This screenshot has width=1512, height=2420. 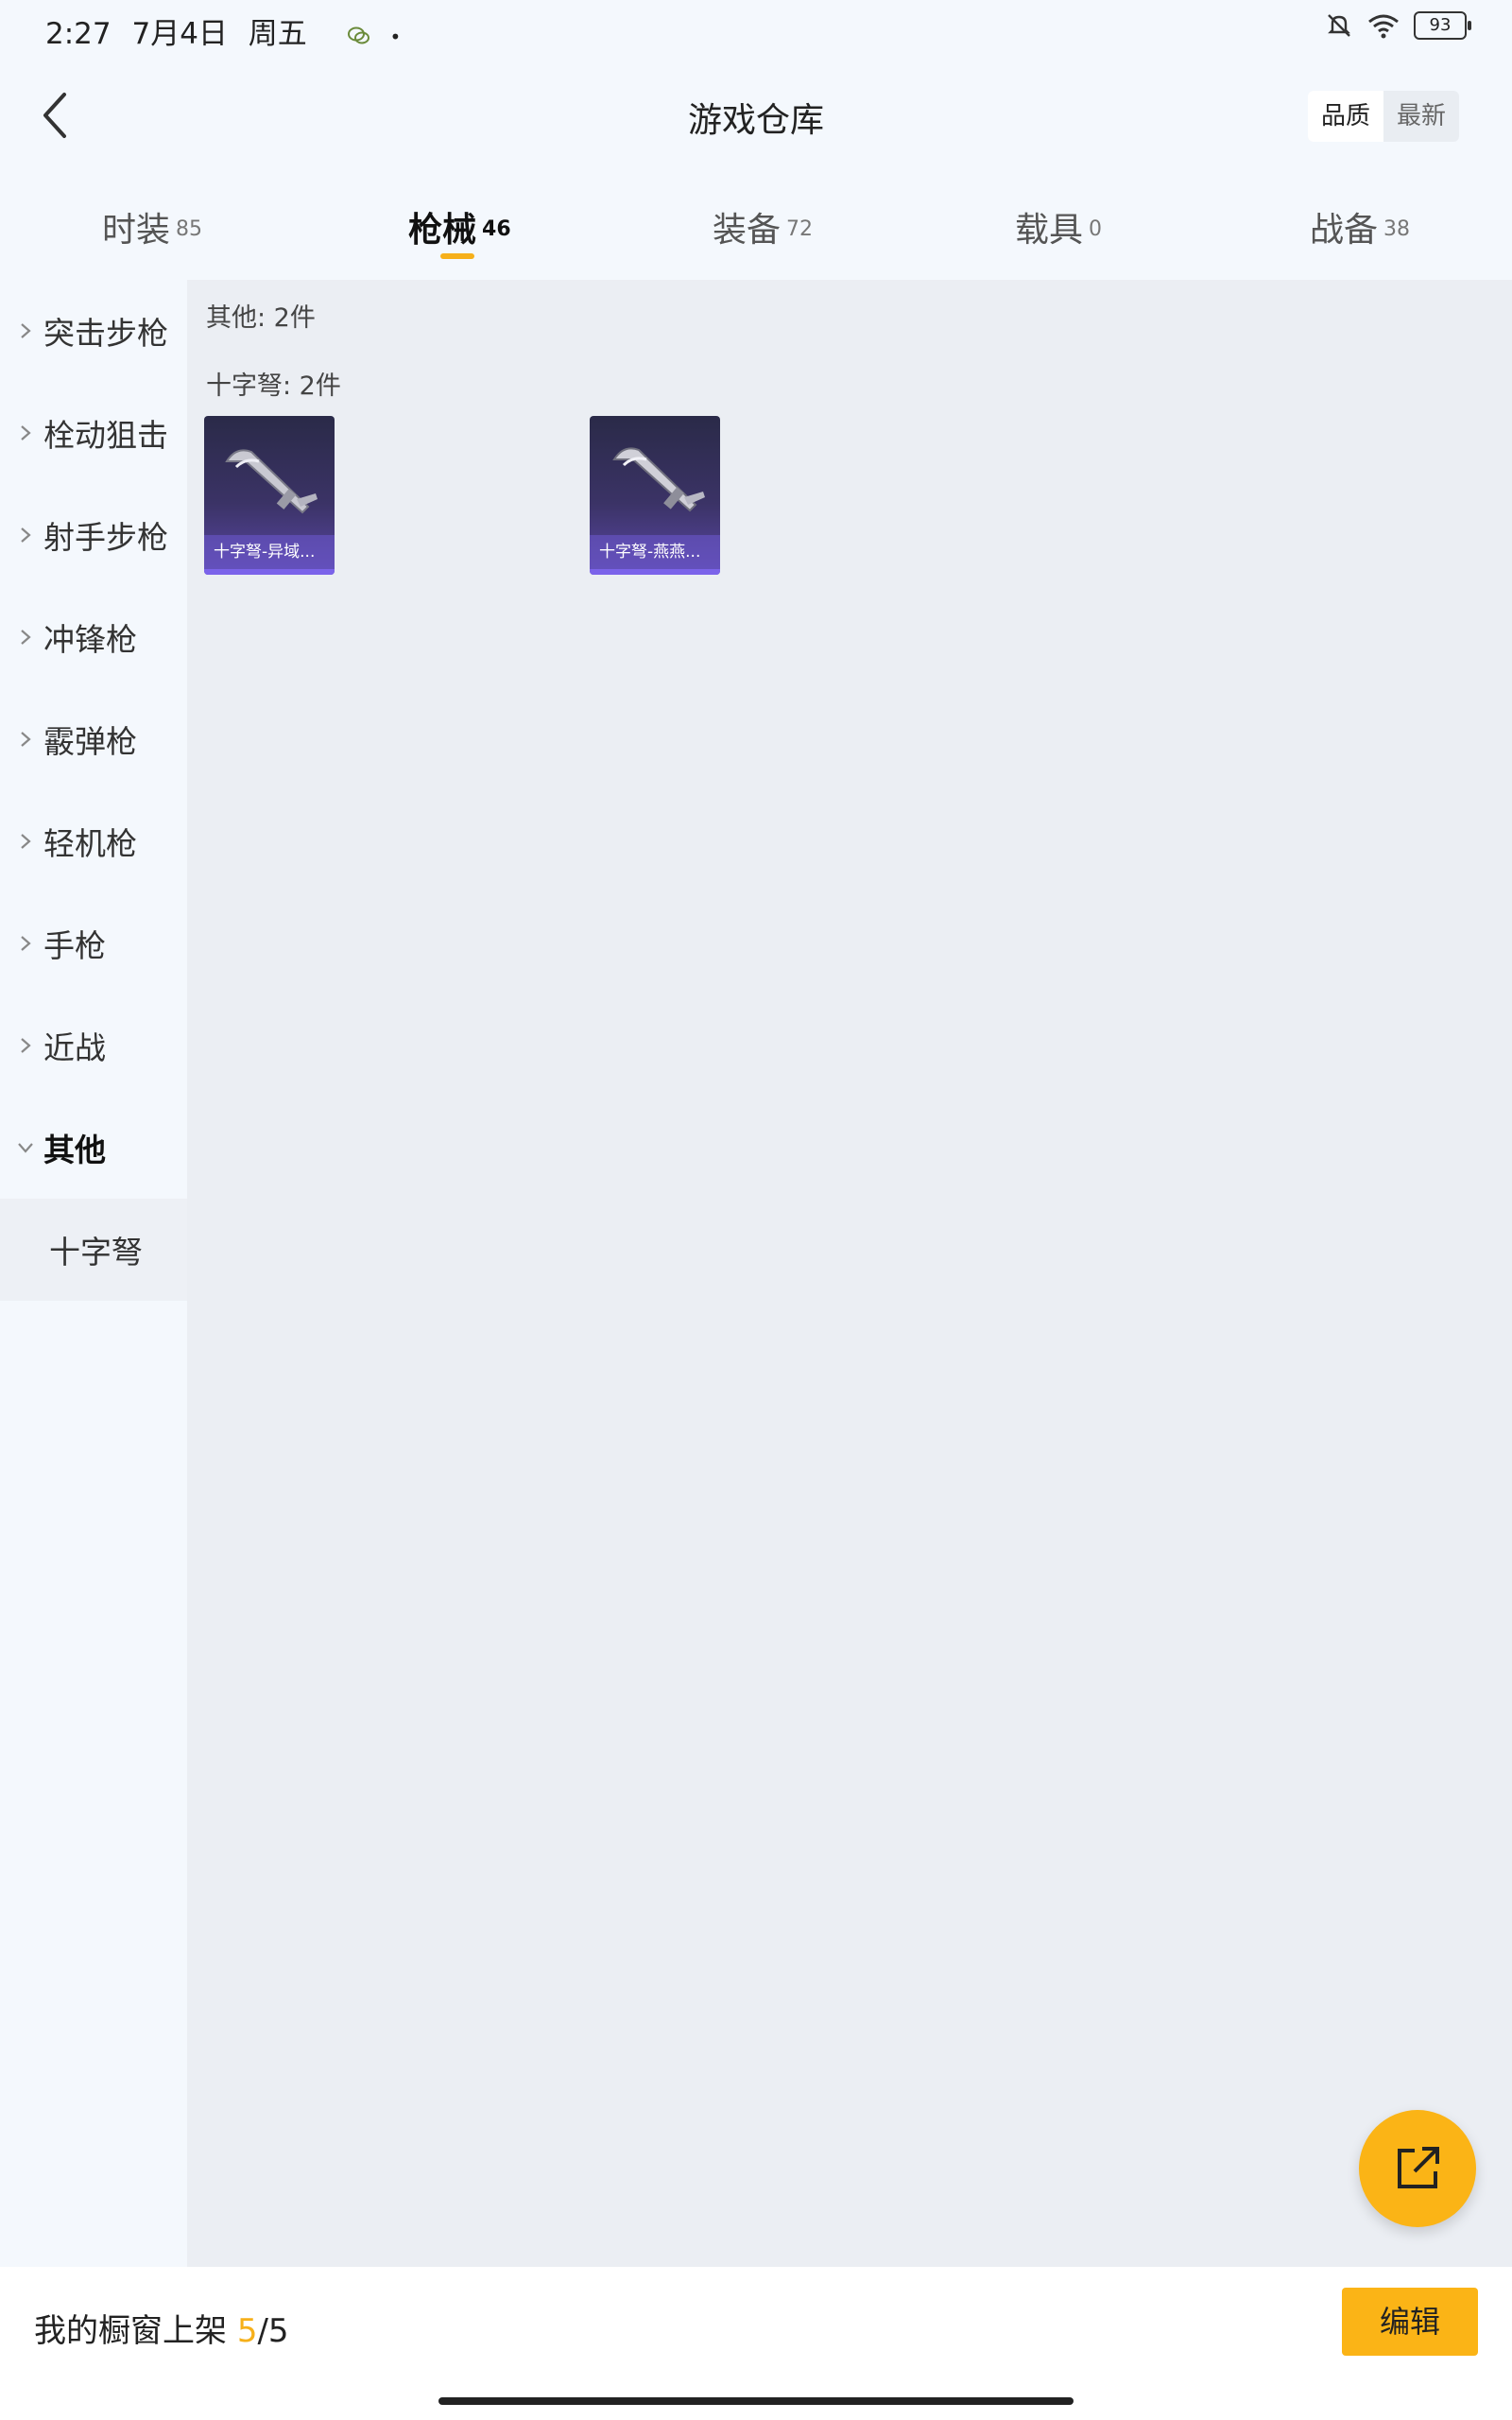 I want to click on status-weekday: 周五, so click(x=277, y=34).